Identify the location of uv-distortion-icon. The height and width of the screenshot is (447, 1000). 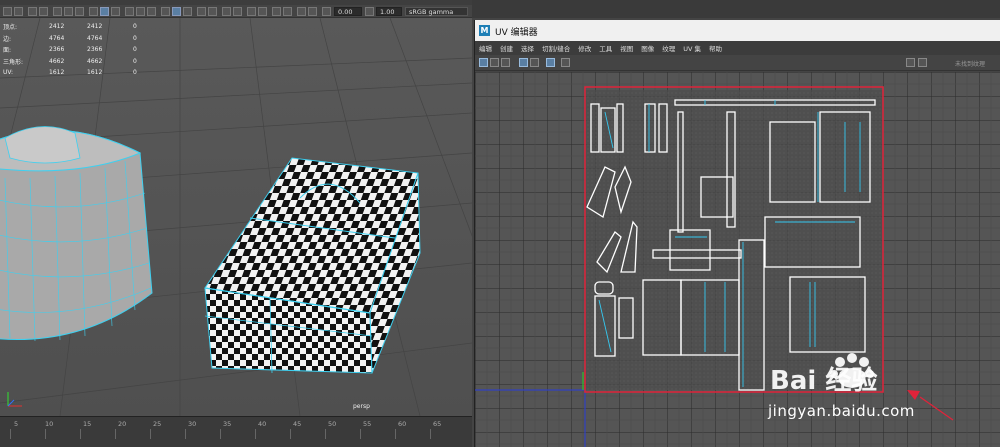
(494, 62).